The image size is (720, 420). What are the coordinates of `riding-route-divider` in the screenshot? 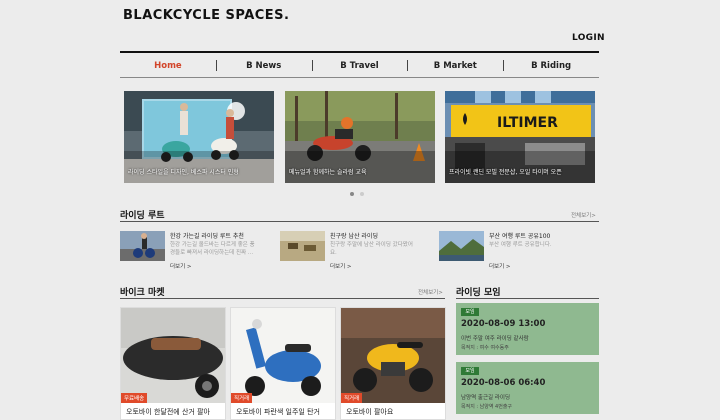 It's located at (359, 221).